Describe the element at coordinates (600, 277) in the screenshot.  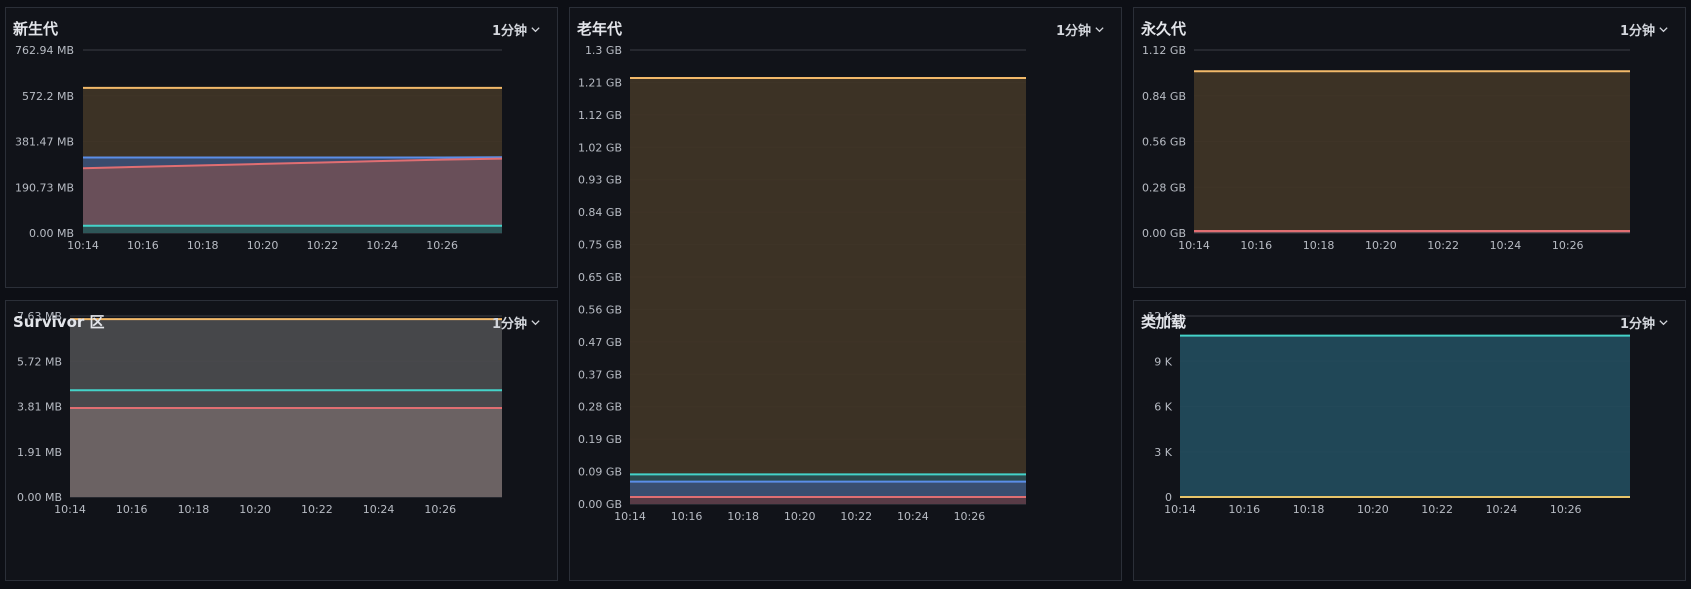
I see `y-tick-label: 0.65 GB` at that location.